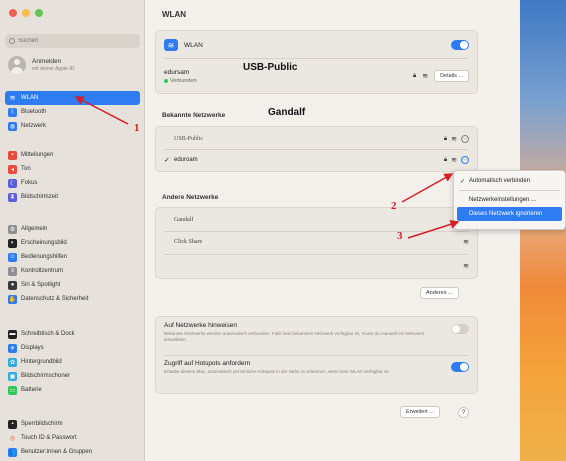 Image resolution: width=566 pixels, height=461 pixels. Describe the element at coordinates (400, 236) in the screenshot. I see `annotation-number-3: 3` at that location.